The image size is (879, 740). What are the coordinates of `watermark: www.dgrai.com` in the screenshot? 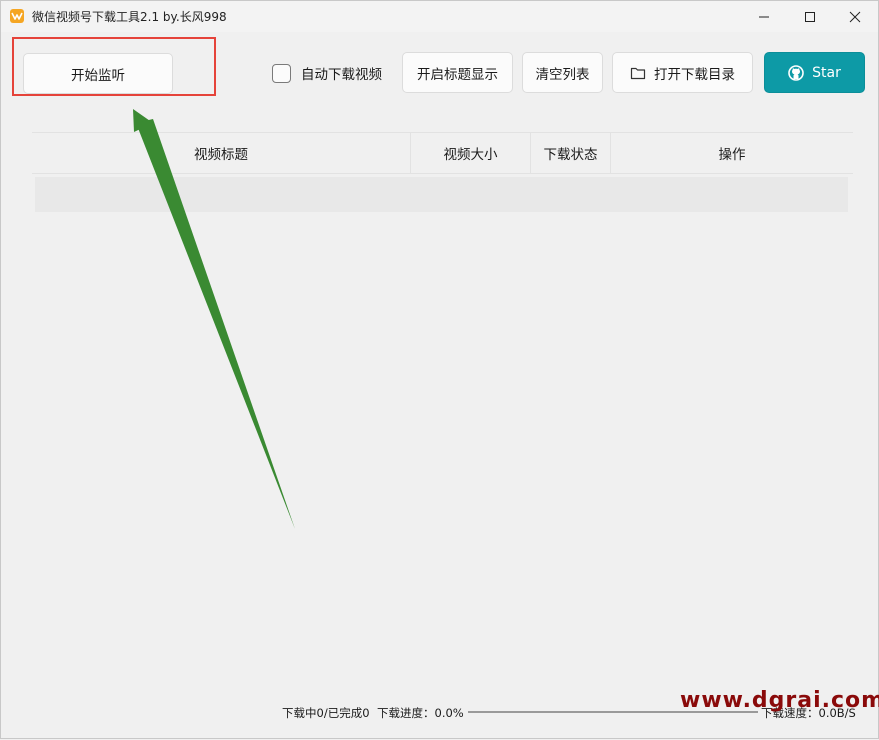 It's located at (779, 700).